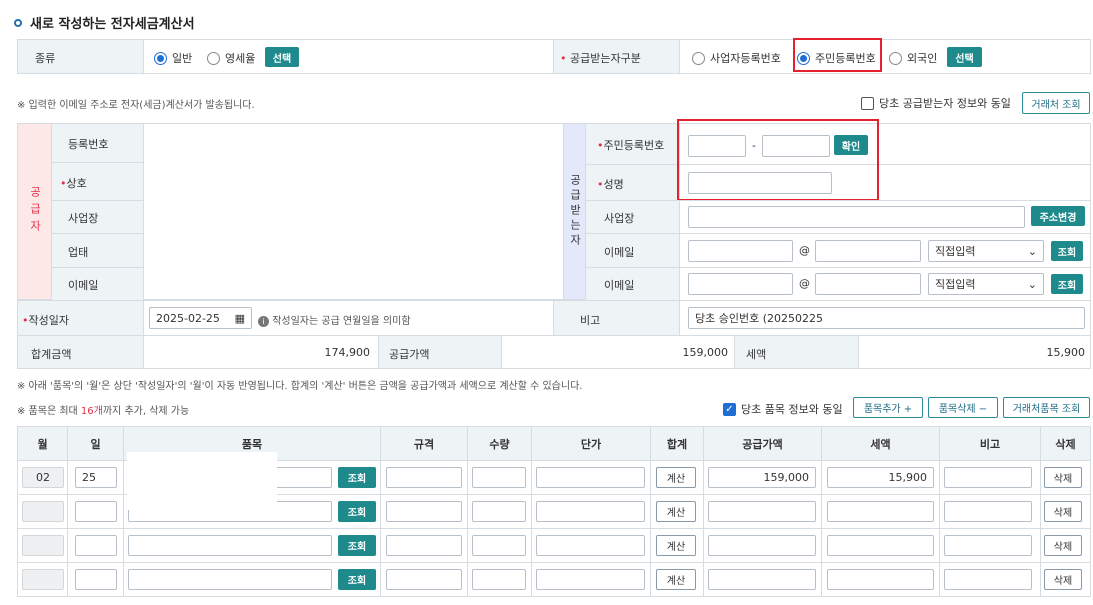 The height and width of the screenshot is (605, 1093). Describe the element at coordinates (96, 477) in the screenshot. I see `day-input: 25` at that location.